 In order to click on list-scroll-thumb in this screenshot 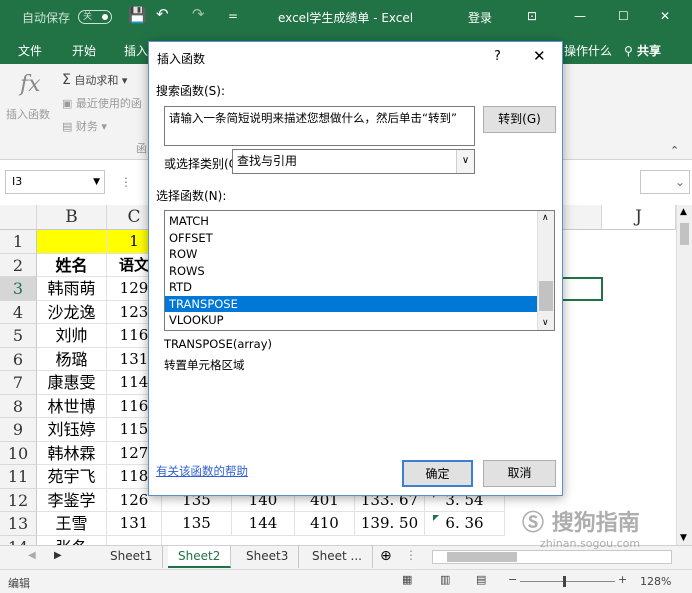, I will do `click(546, 296)`.